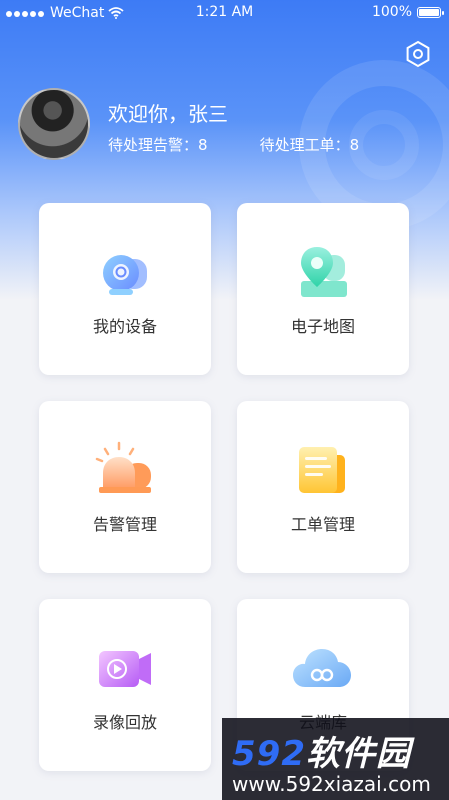 The width and height of the screenshot is (449, 800). I want to click on settings-hexagon-icon, so click(418, 54).